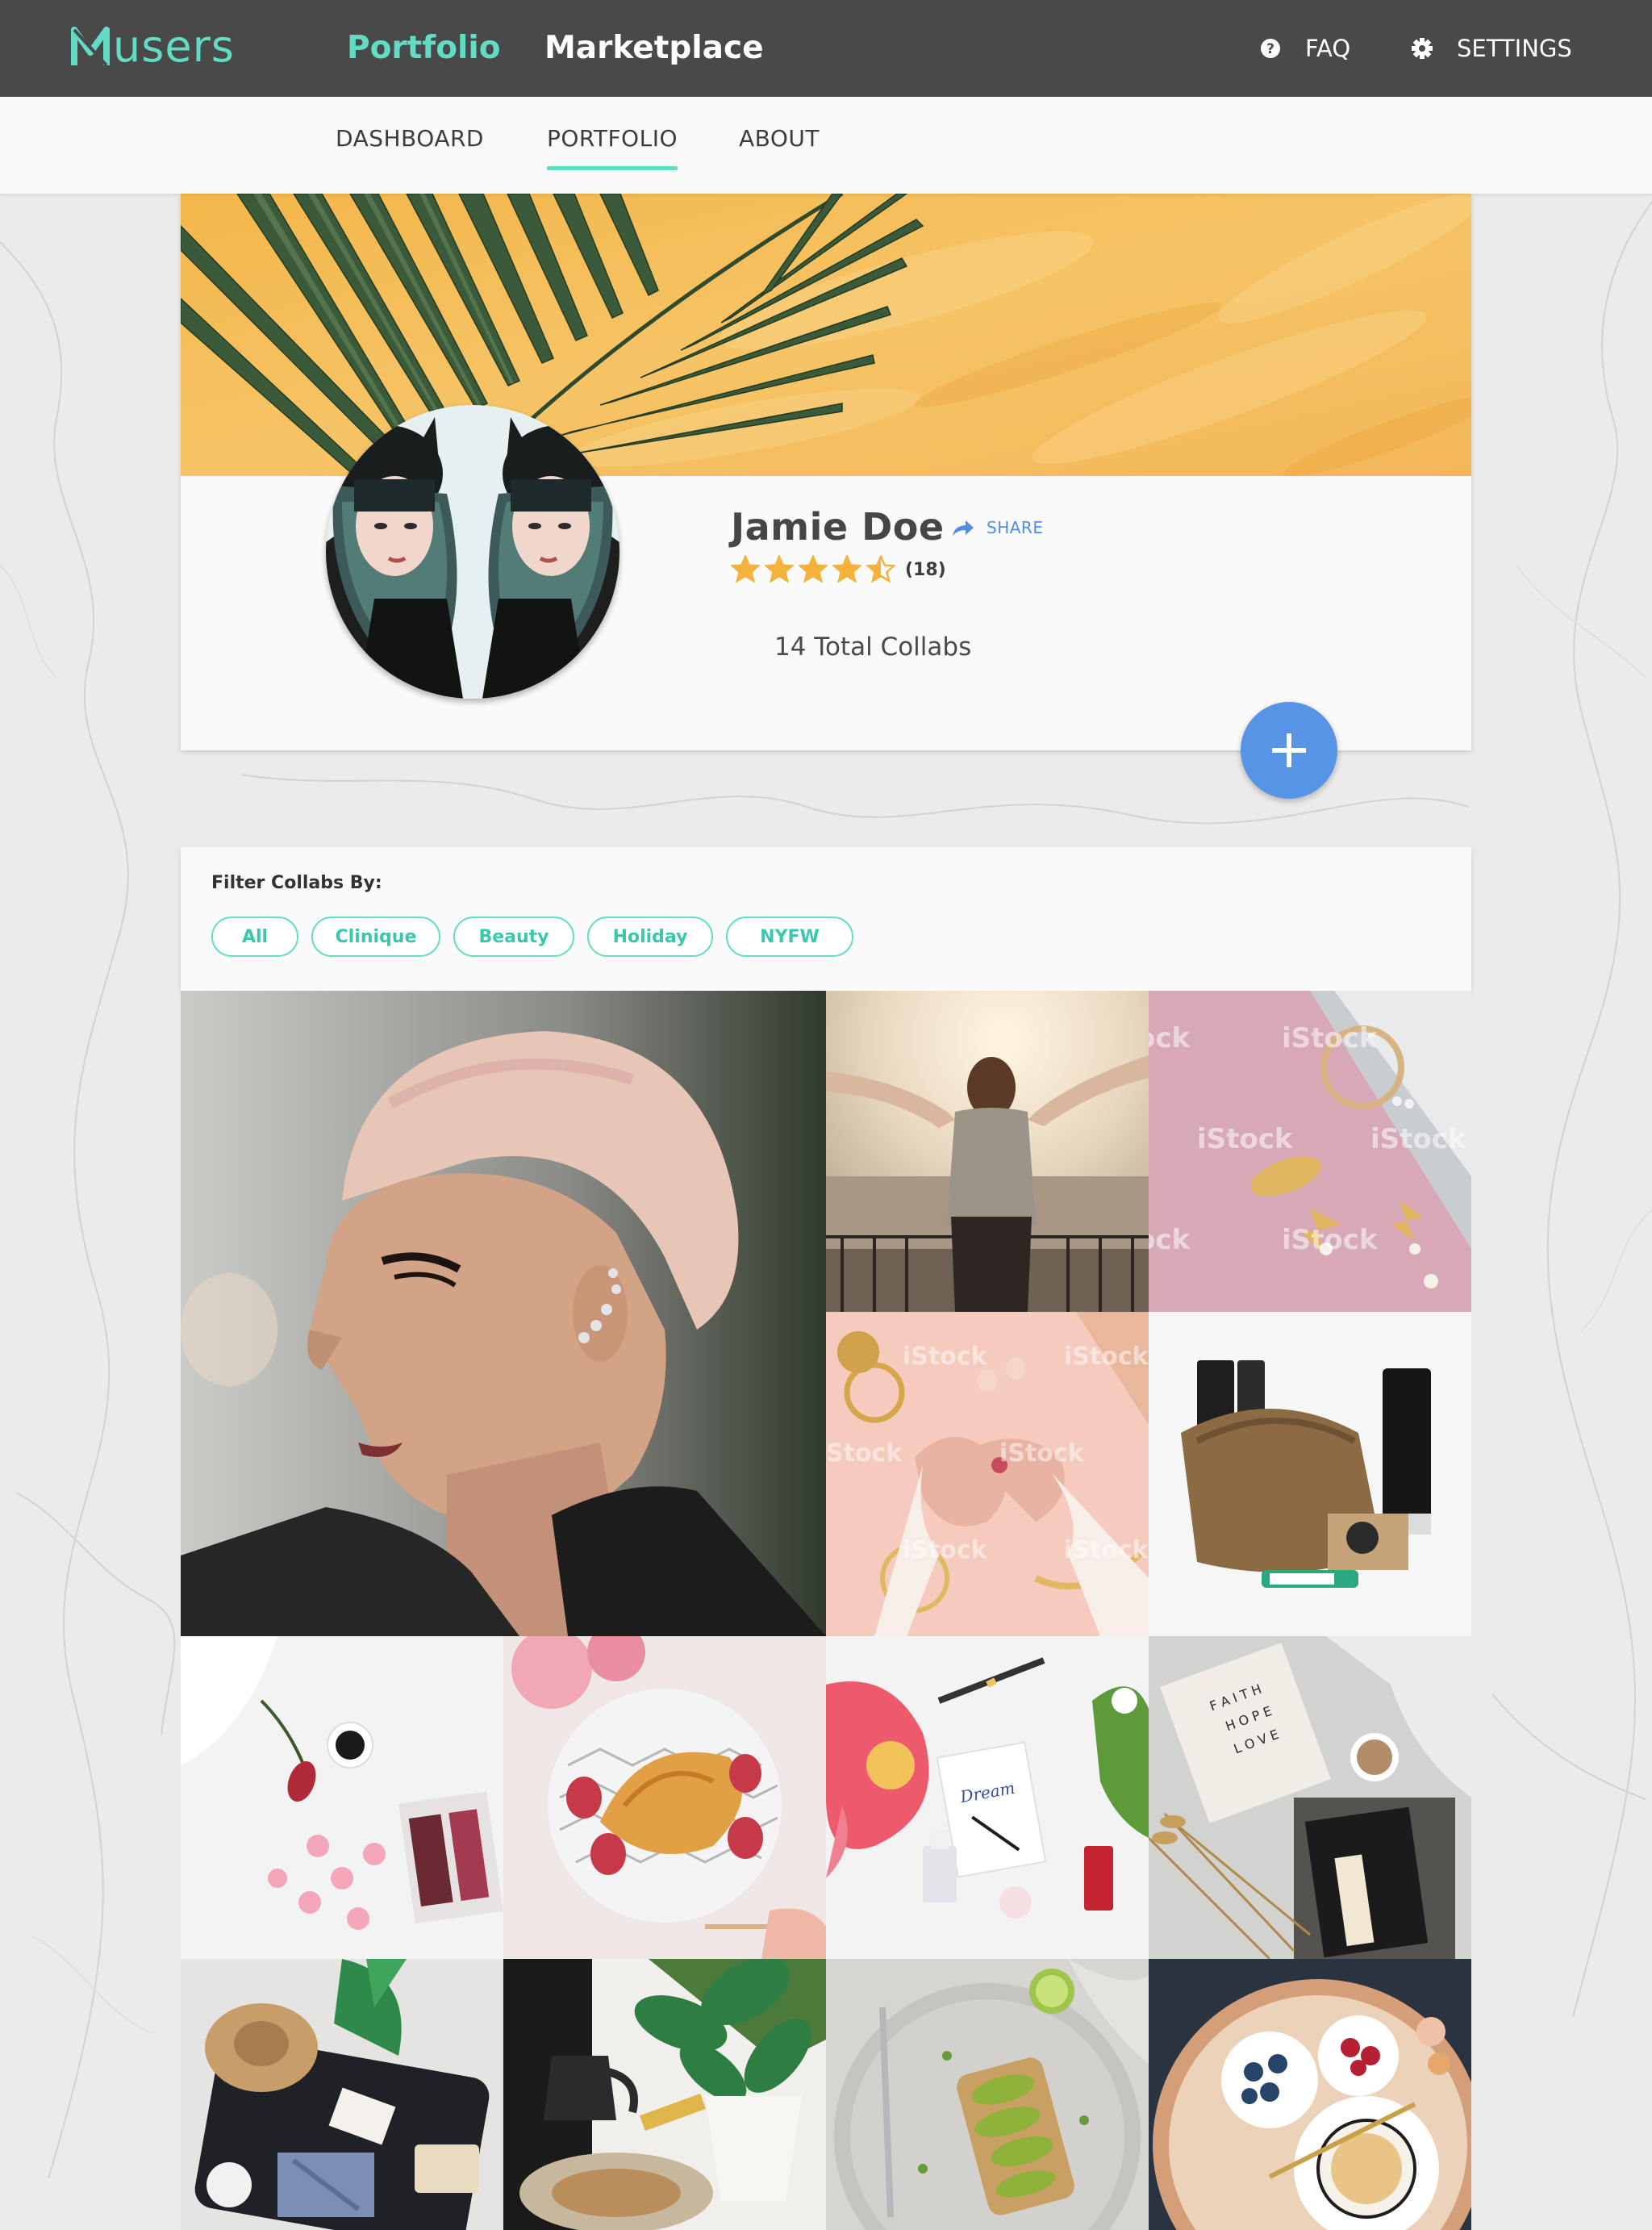 This screenshot has height=2230, width=1652. Describe the element at coordinates (1310, 2094) in the screenshot. I see `gallery-item-breakfast` at that location.